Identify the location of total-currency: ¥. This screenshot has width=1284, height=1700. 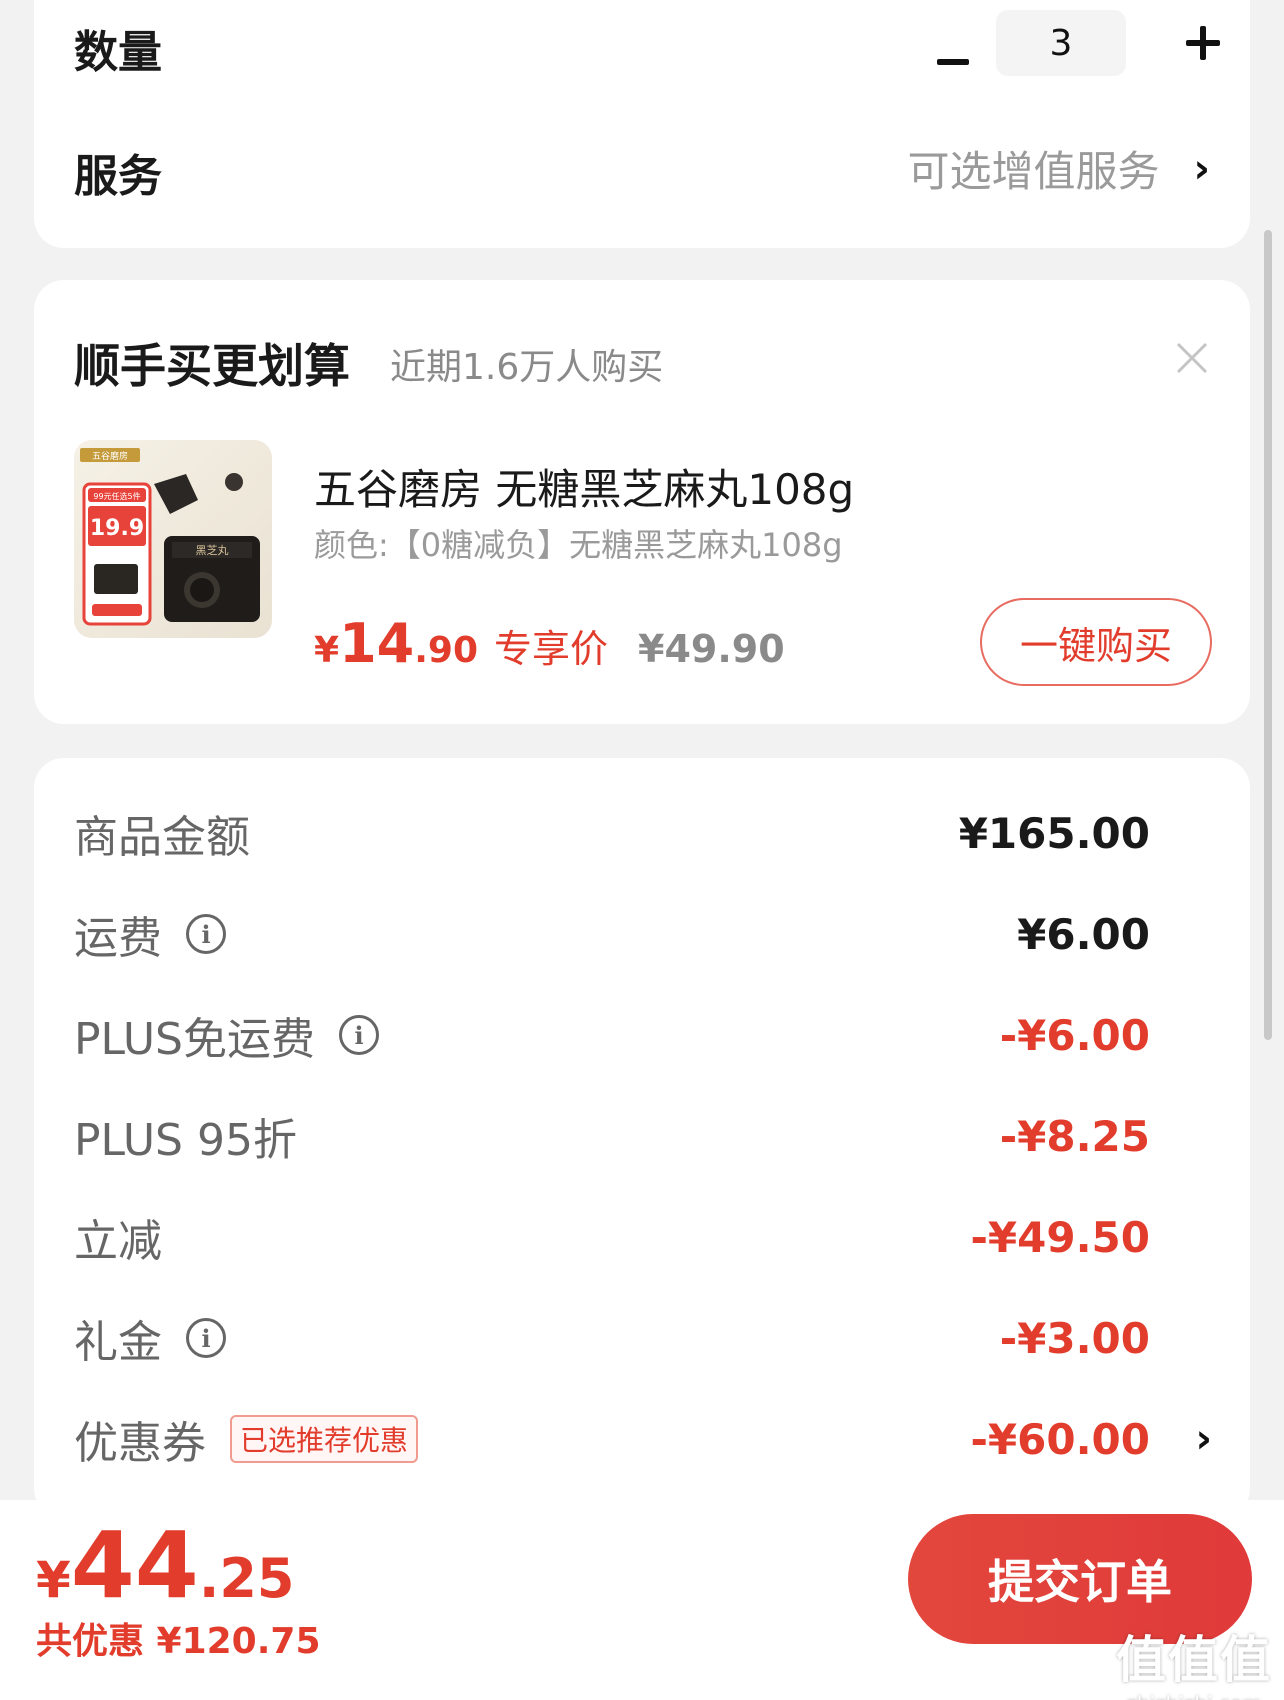
(53, 1580).